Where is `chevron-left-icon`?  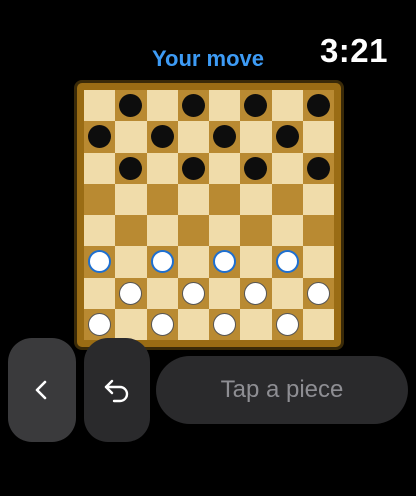
chevron-left-icon is located at coordinates (41, 390).